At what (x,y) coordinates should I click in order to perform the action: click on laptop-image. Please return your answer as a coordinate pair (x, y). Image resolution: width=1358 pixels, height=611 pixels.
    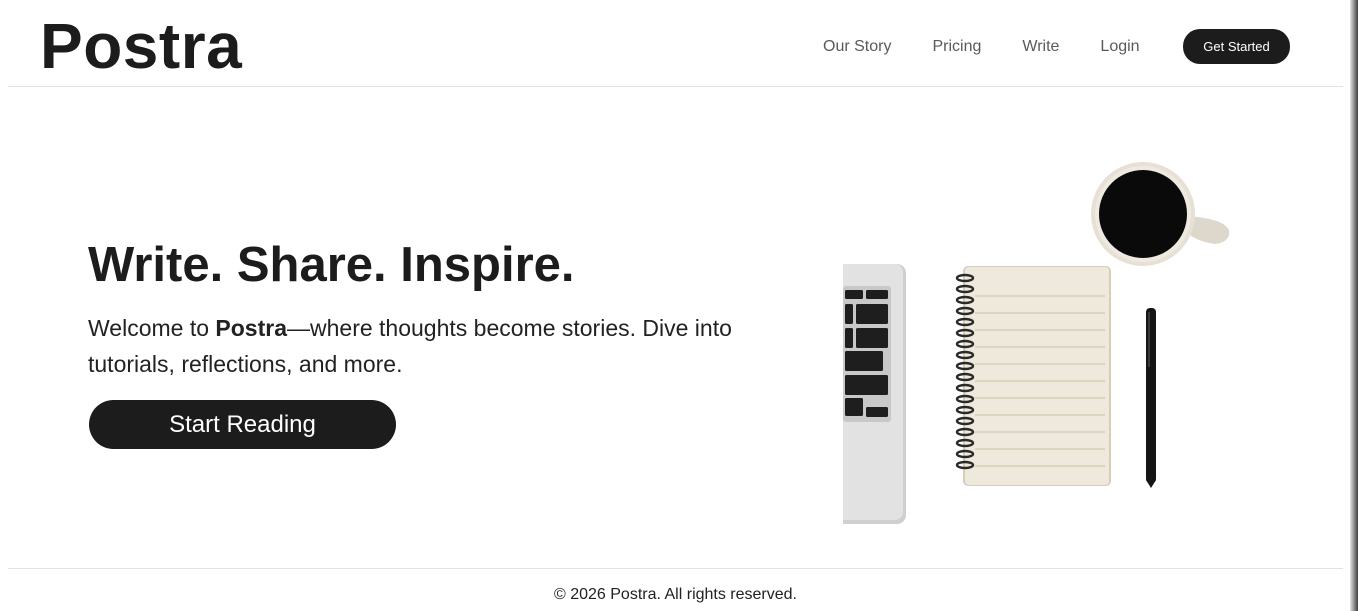
    Looking at the image, I should click on (874, 394).